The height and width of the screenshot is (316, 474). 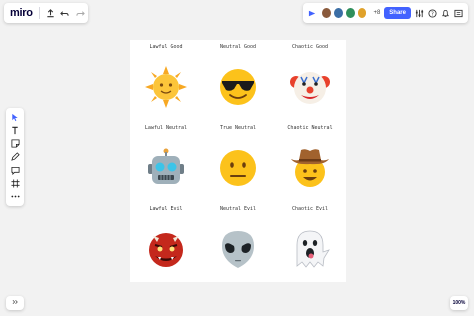 What do you see at coordinates (445, 13) in the screenshot?
I see `notifications-bell-icon` at bounding box center [445, 13].